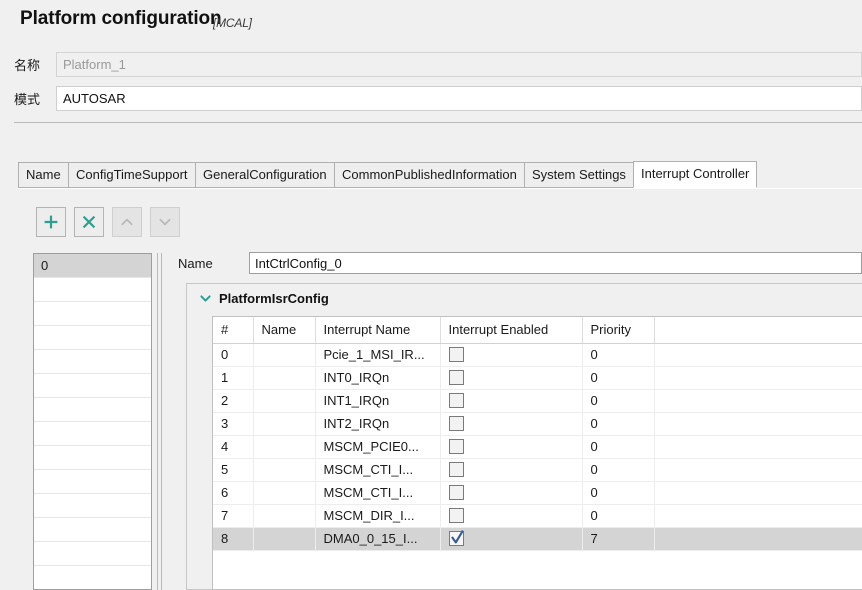 This screenshot has width=862, height=590. Describe the element at coordinates (265, 175) in the screenshot. I see `tab-generalconfiguration: GeneralConfiguration` at that location.